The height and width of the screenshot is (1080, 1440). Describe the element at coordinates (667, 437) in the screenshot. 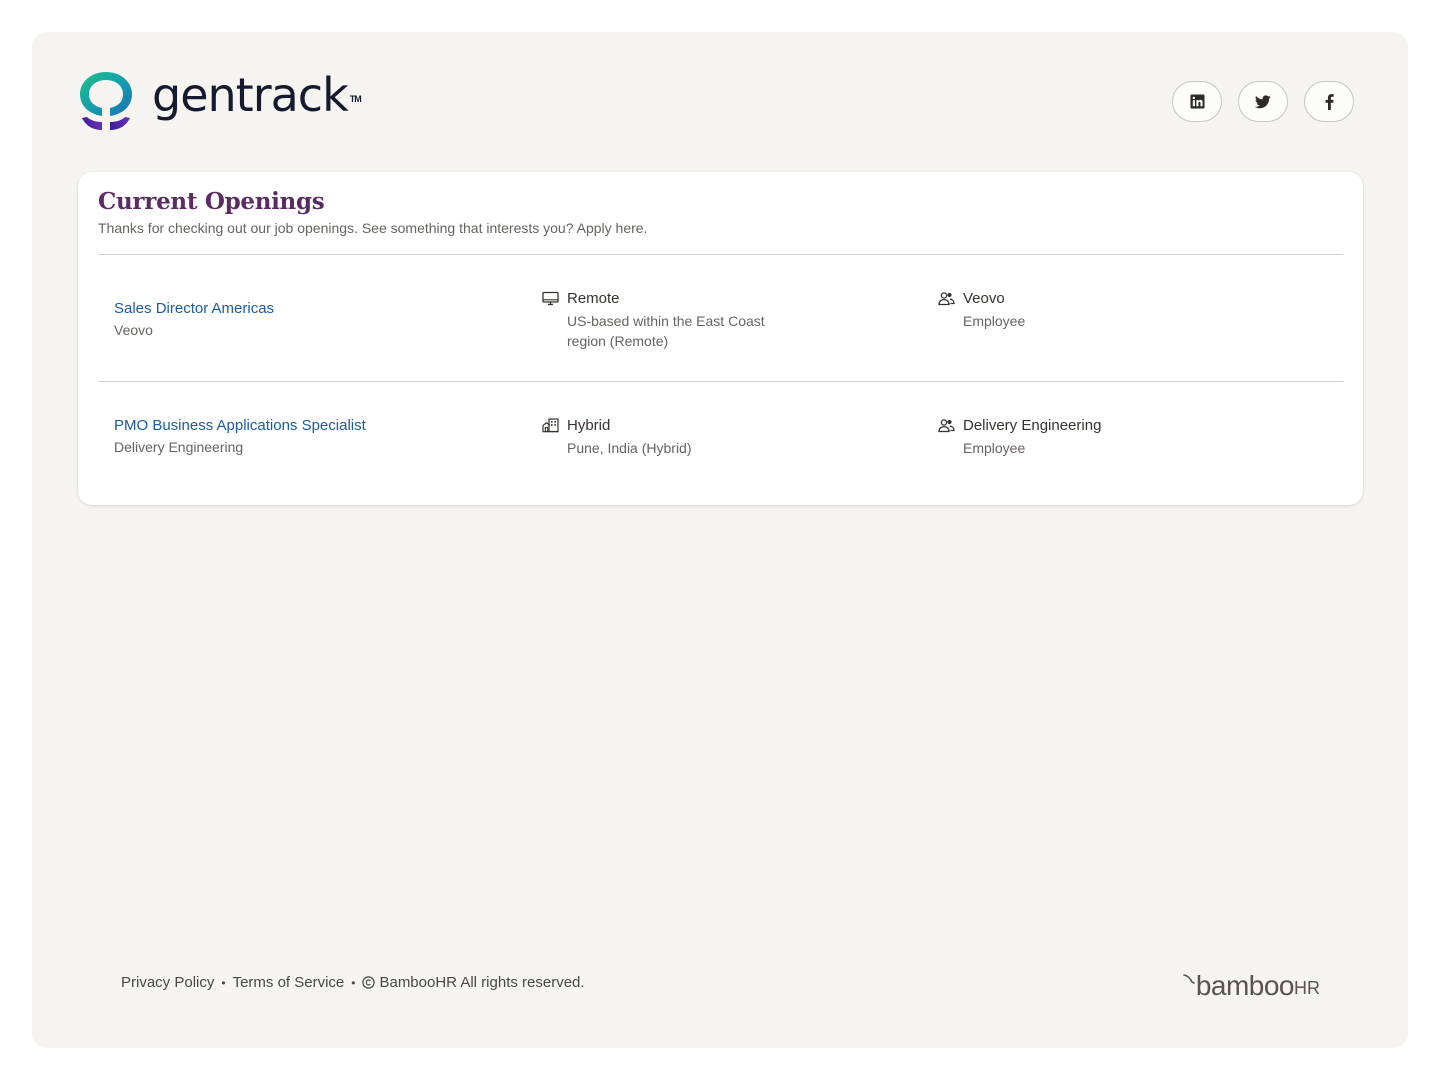

I see `job-location-col: Hybrid Pune, India (Hybrid)` at that location.